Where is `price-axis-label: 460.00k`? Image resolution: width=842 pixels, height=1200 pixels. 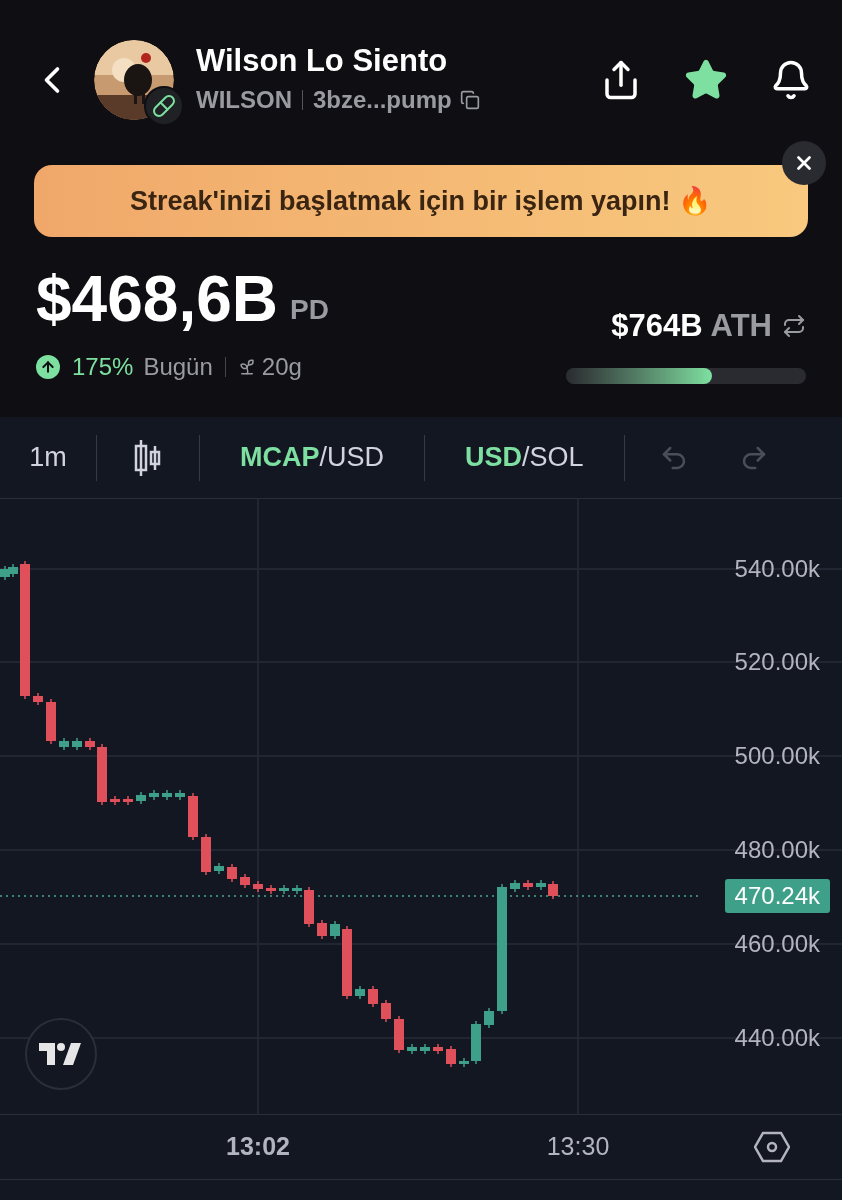 price-axis-label: 460.00k is located at coordinates (777, 944).